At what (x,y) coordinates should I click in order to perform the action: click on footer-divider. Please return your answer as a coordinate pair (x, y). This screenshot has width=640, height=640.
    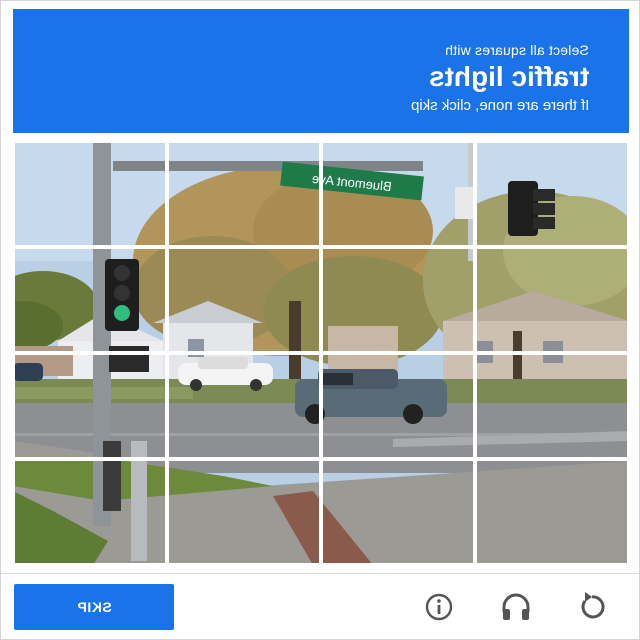
    Looking at the image, I should click on (320, 573).